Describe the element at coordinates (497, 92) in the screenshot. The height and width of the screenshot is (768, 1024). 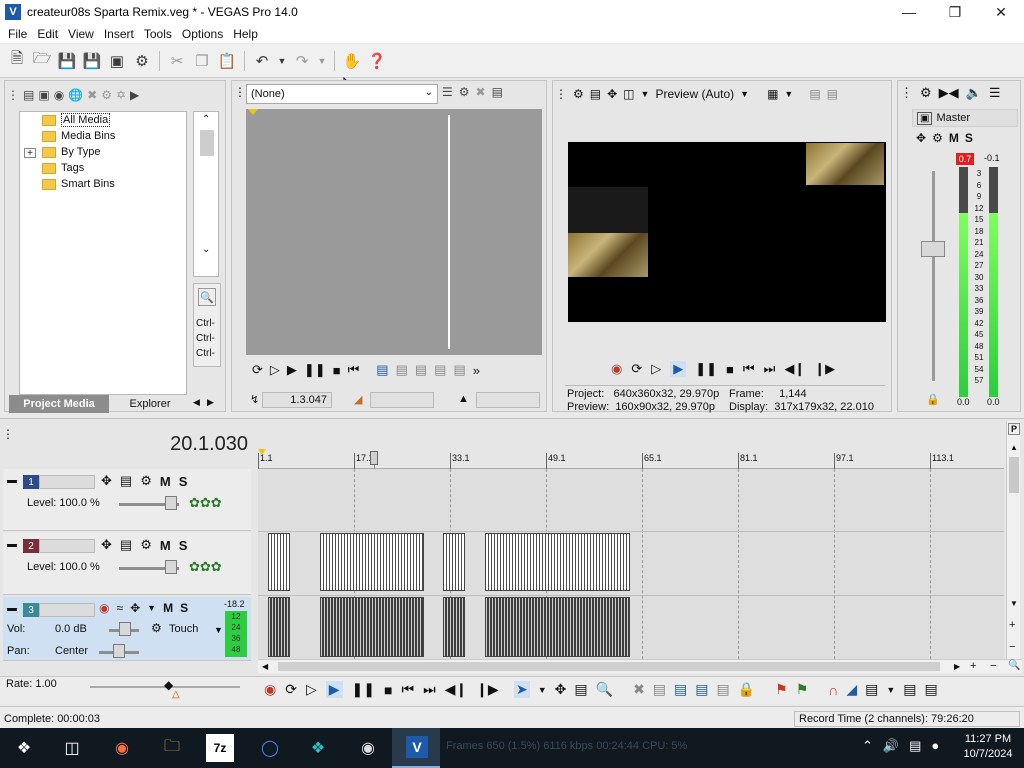
I see `trimmer-fit-button: ▤` at that location.